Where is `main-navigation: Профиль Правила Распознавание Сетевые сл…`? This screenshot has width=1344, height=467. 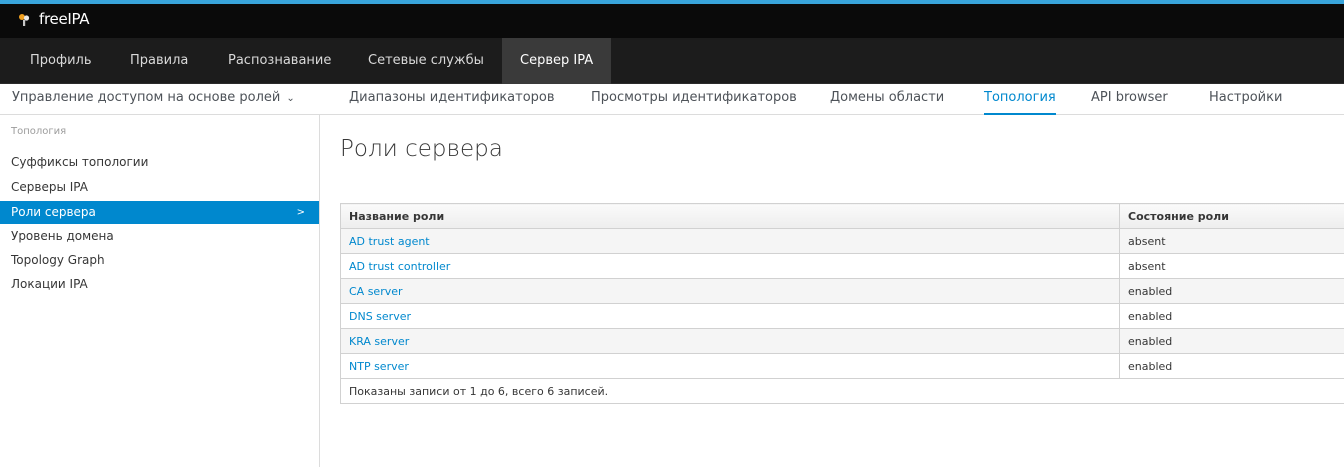 main-navigation: Профиль Правила Распознавание Сетевые сл… is located at coordinates (672, 61).